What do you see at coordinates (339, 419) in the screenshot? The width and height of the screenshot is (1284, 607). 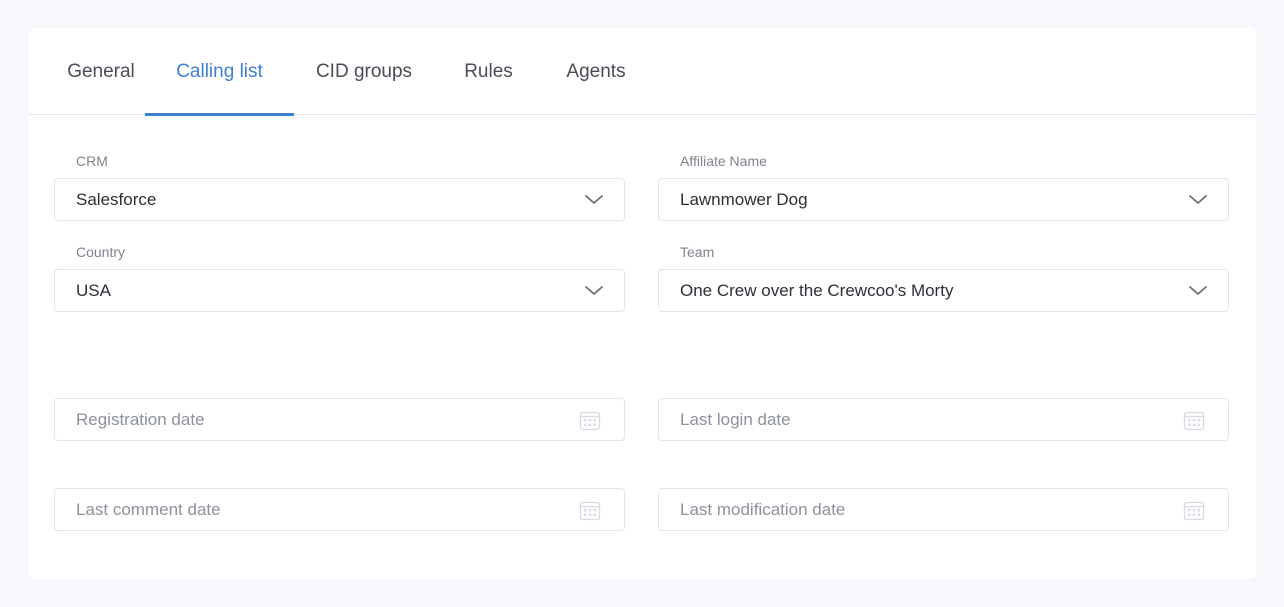 I see `registration-date-input: Registration date` at bounding box center [339, 419].